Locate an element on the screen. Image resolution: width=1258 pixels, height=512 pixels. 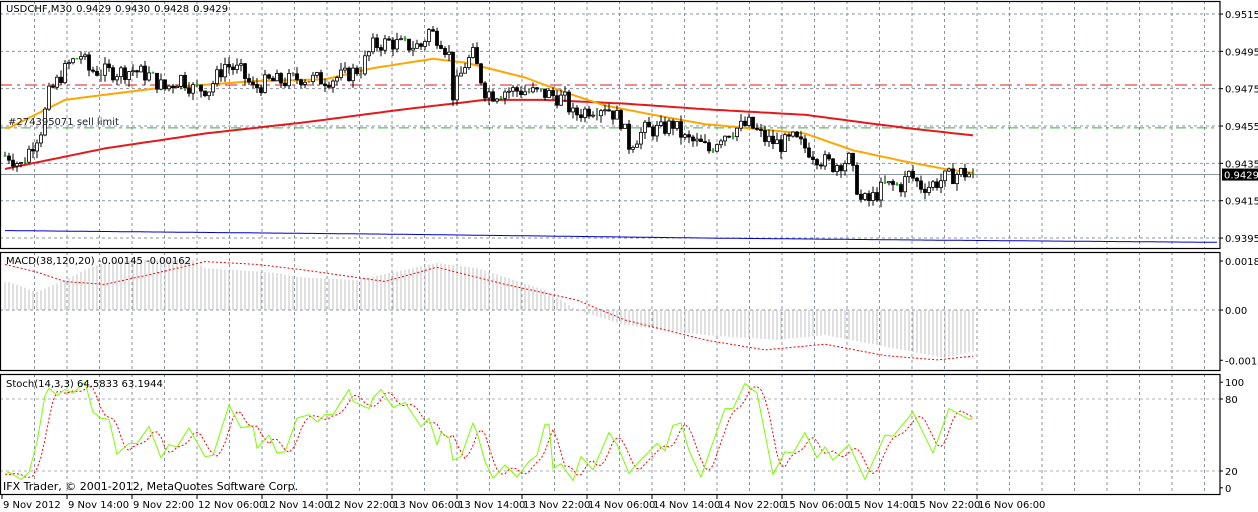
price-axis-label: 0.9495 is located at coordinates (1241, 52).